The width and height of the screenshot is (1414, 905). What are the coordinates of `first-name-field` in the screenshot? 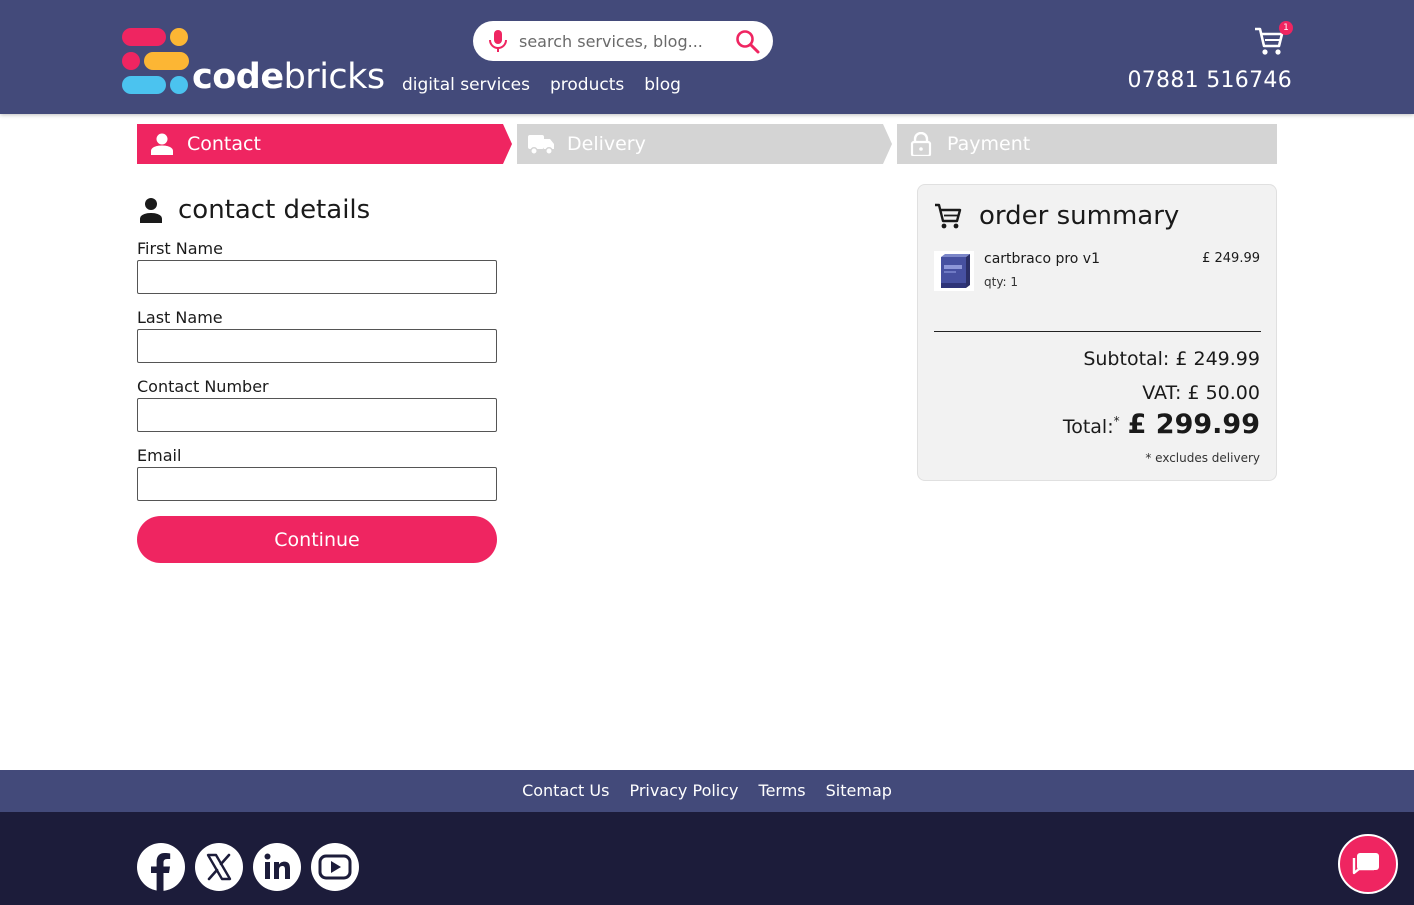 It's located at (317, 277).